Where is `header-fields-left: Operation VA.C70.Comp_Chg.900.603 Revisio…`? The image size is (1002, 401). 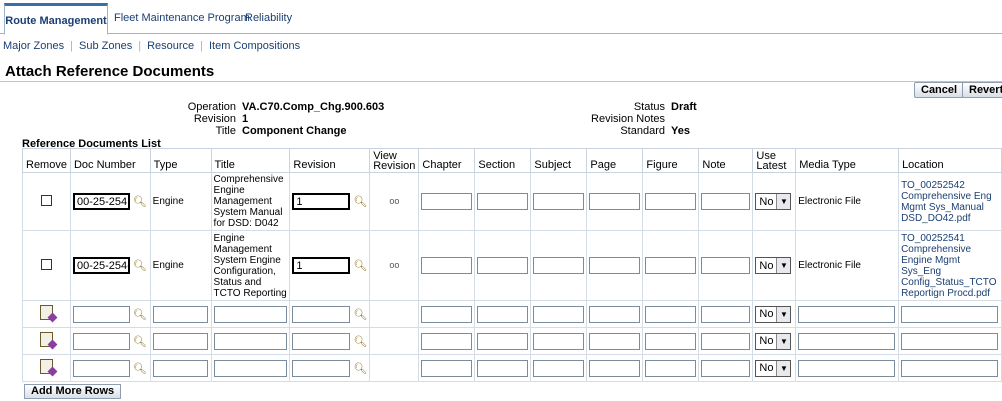 header-fields-left: Operation VA.C70.Comp_Chg.900.603 Revisio… is located at coordinates (277, 119).